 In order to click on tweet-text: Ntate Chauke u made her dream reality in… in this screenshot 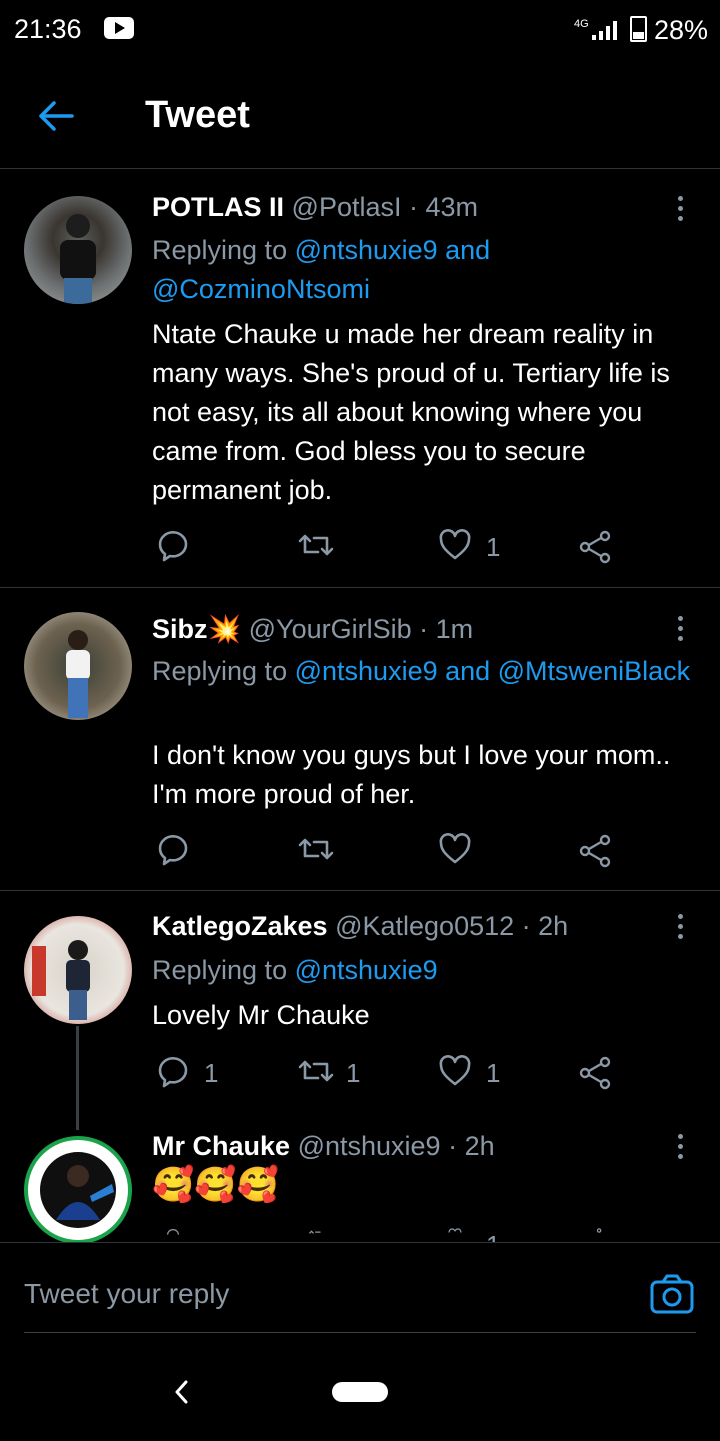, I will do `click(411, 412)`.